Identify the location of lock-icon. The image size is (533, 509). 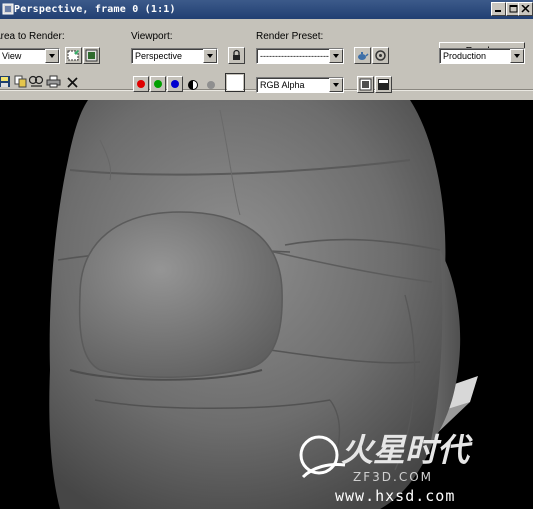
(236, 54).